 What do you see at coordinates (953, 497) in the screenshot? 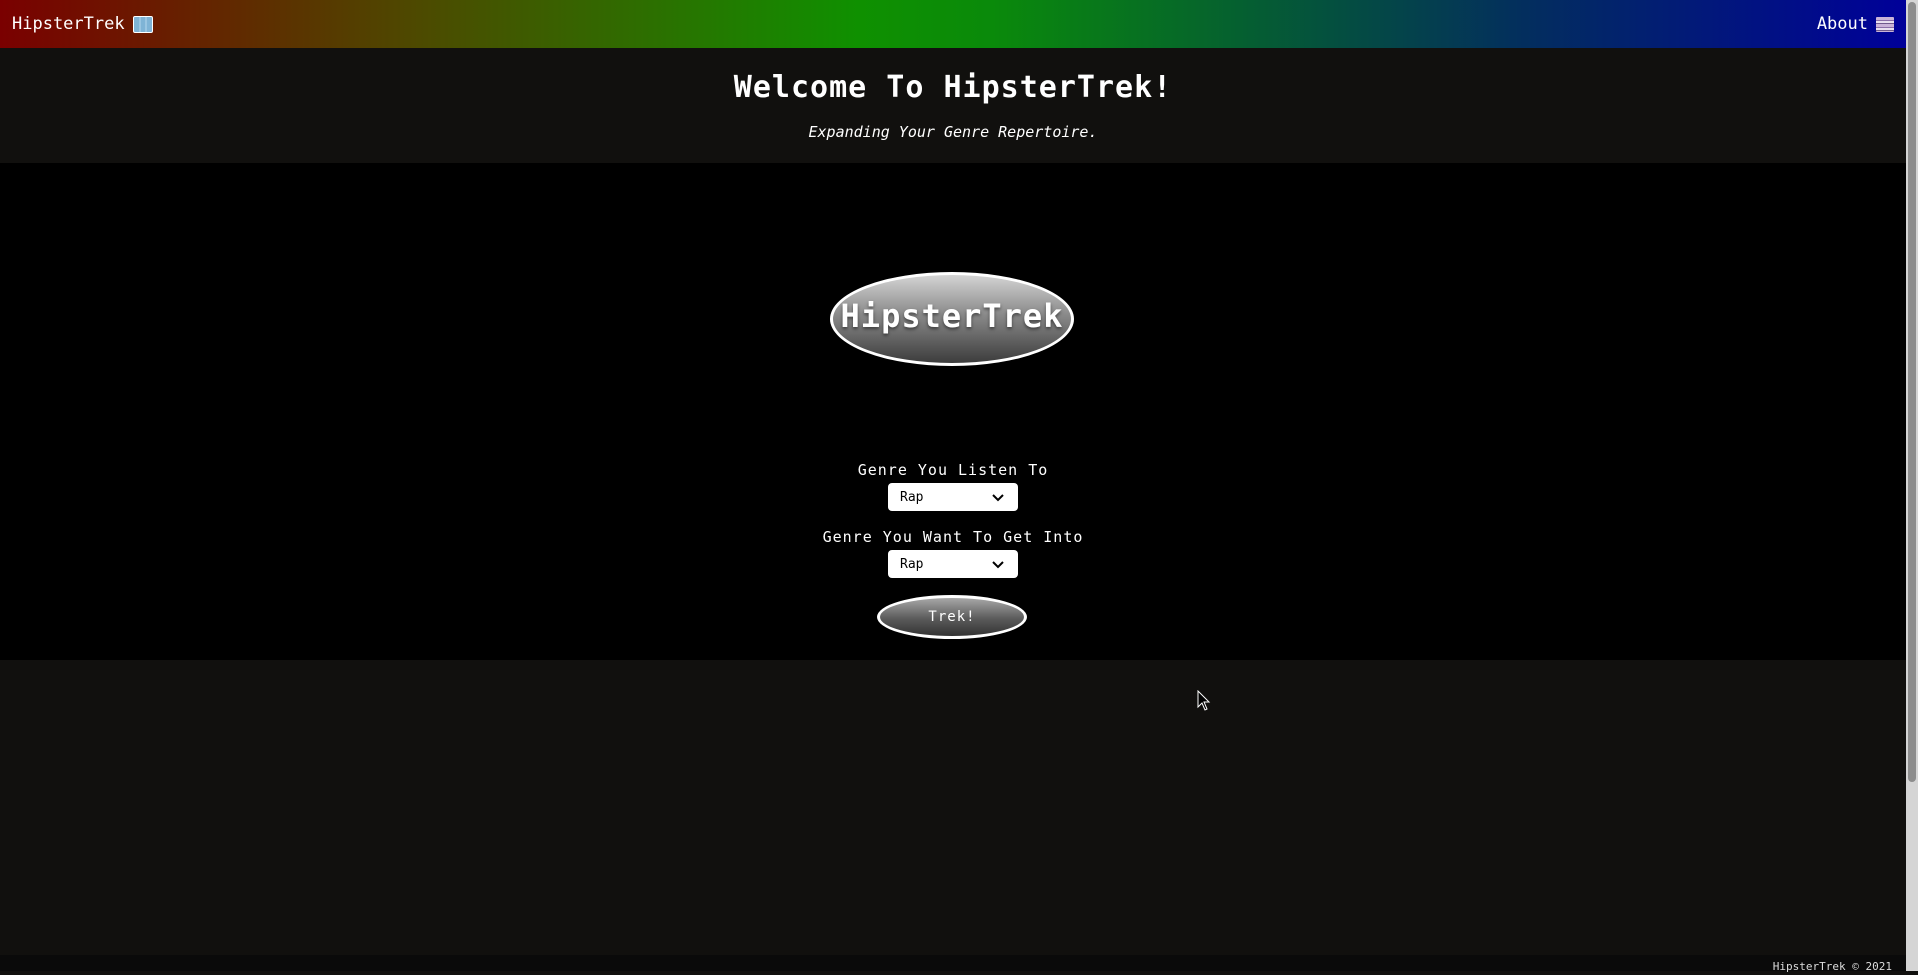
I see `genre-current-select: Rap` at bounding box center [953, 497].